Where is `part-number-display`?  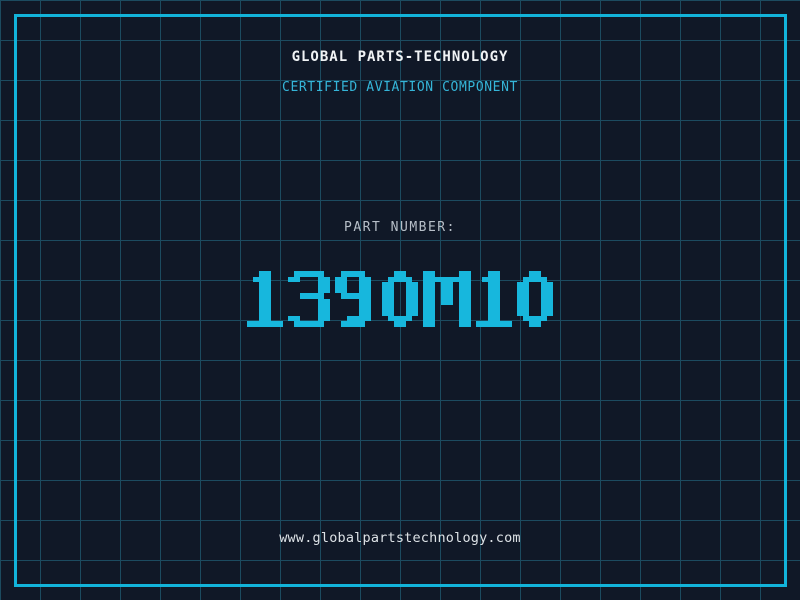 part-number-display is located at coordinates (400, 299).